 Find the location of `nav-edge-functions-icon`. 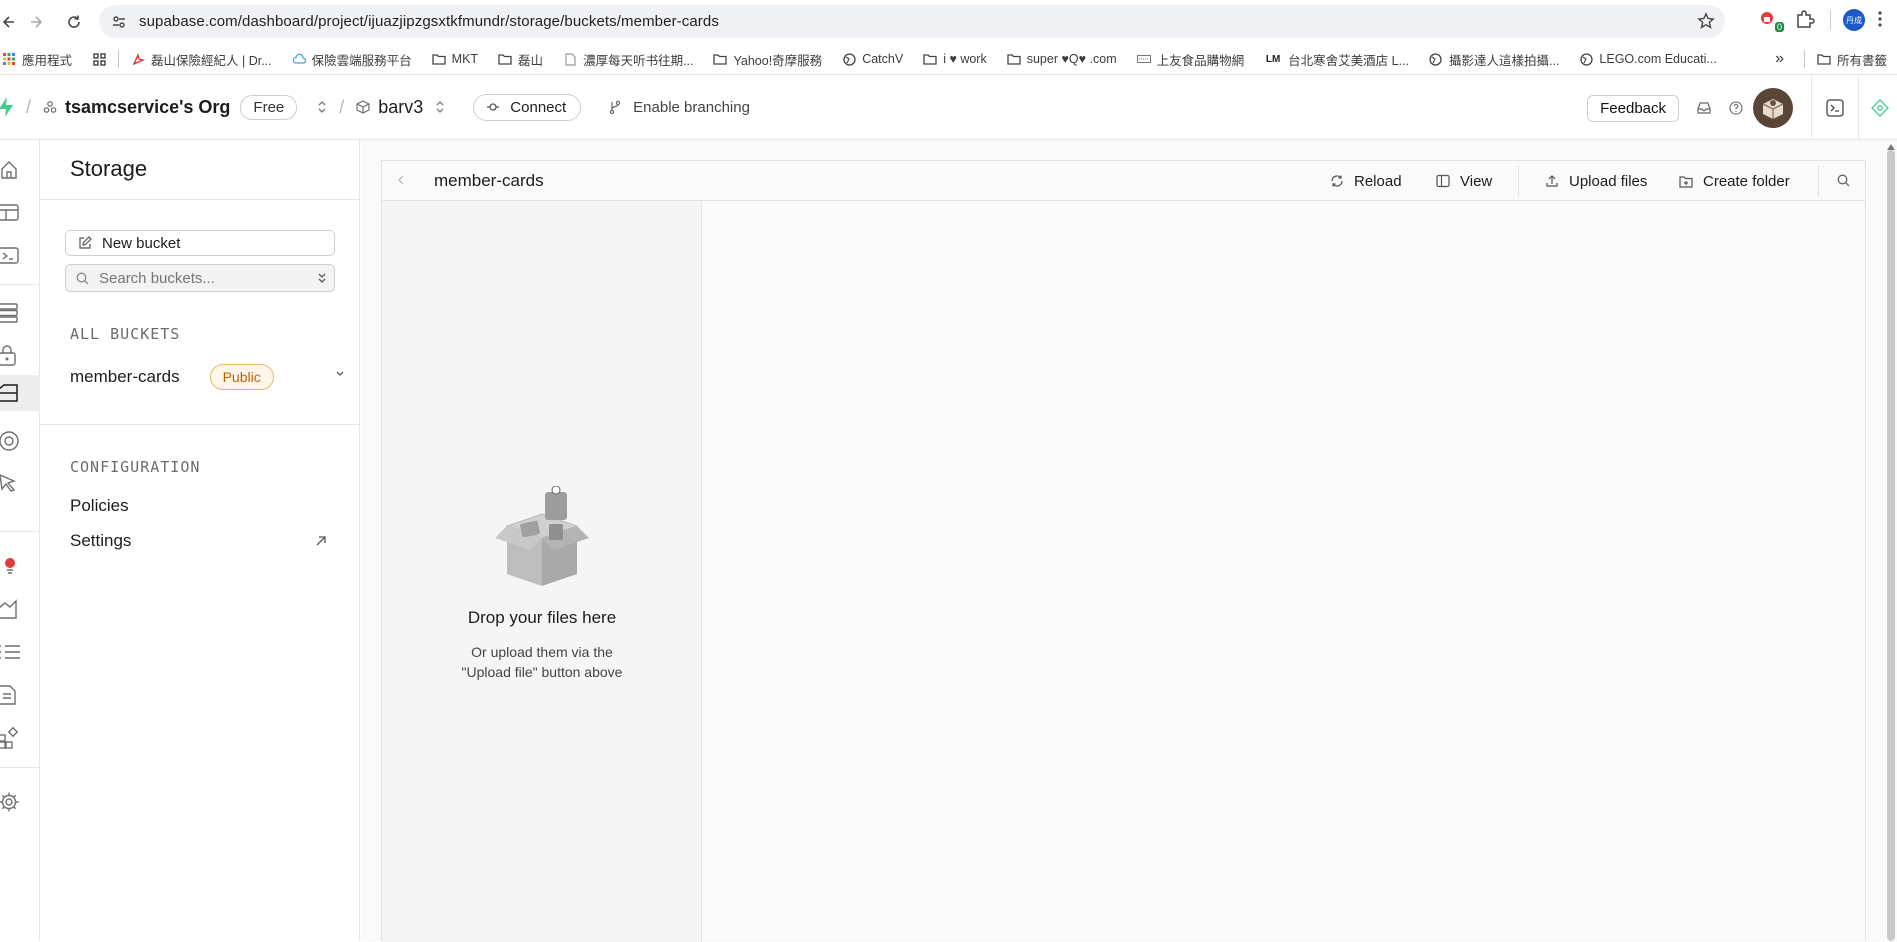

nav-edge-functions-icon is located at coordinates (20, 441).